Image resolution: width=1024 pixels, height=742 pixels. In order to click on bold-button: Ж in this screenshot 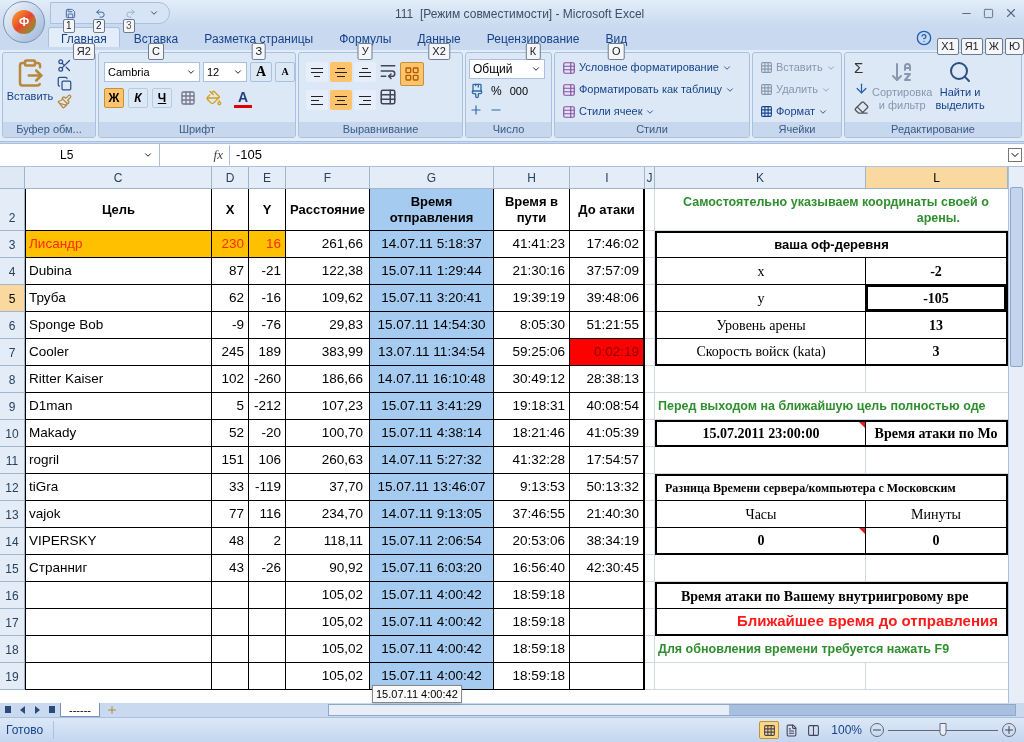, I will do `click(114, 98)`.